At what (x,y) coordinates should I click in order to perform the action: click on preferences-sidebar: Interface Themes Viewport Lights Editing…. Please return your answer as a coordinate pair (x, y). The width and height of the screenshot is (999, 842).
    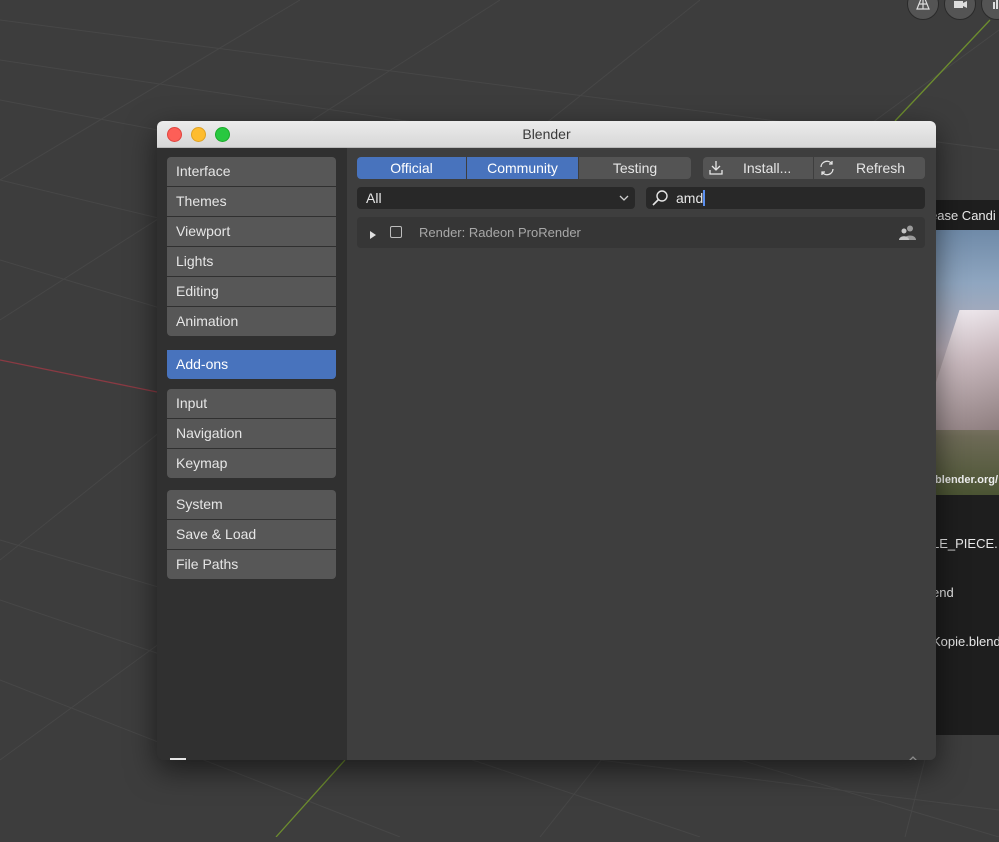
    Looking at the image, I should click on (252, 454).